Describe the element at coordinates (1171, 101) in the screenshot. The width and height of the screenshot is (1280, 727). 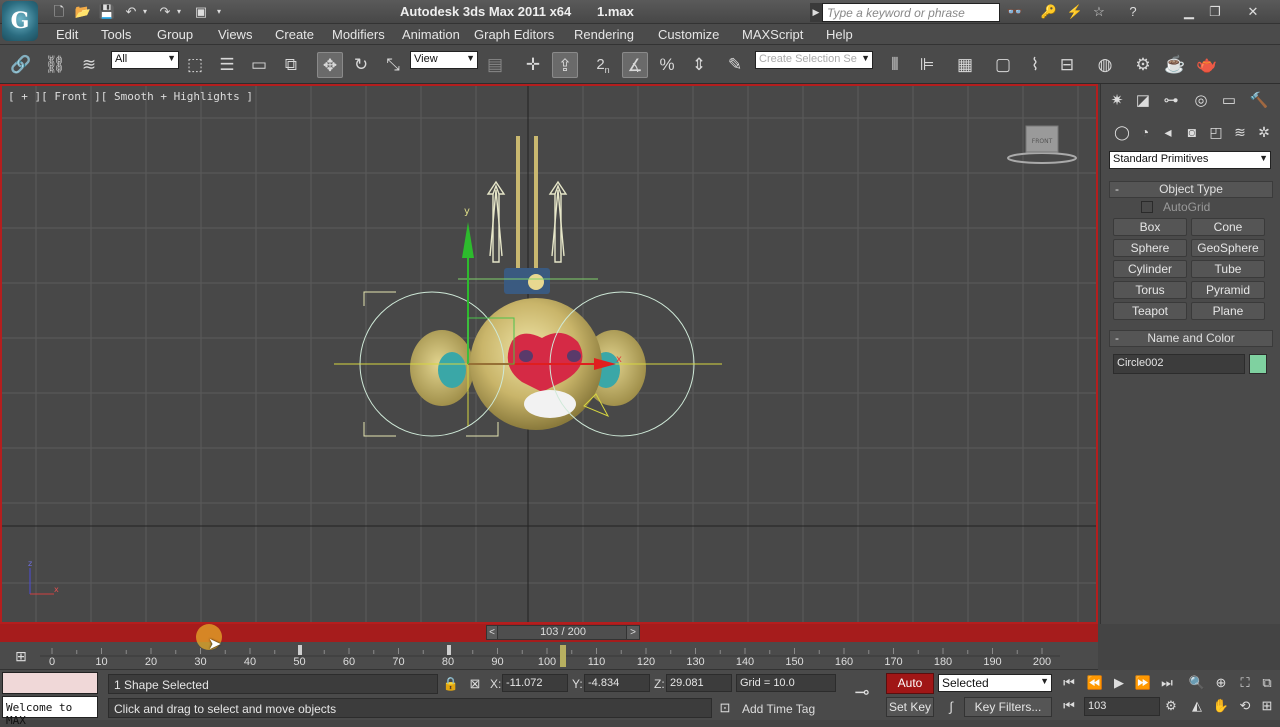
I see `hierarchy-tab-icon: ⊶` at that location.